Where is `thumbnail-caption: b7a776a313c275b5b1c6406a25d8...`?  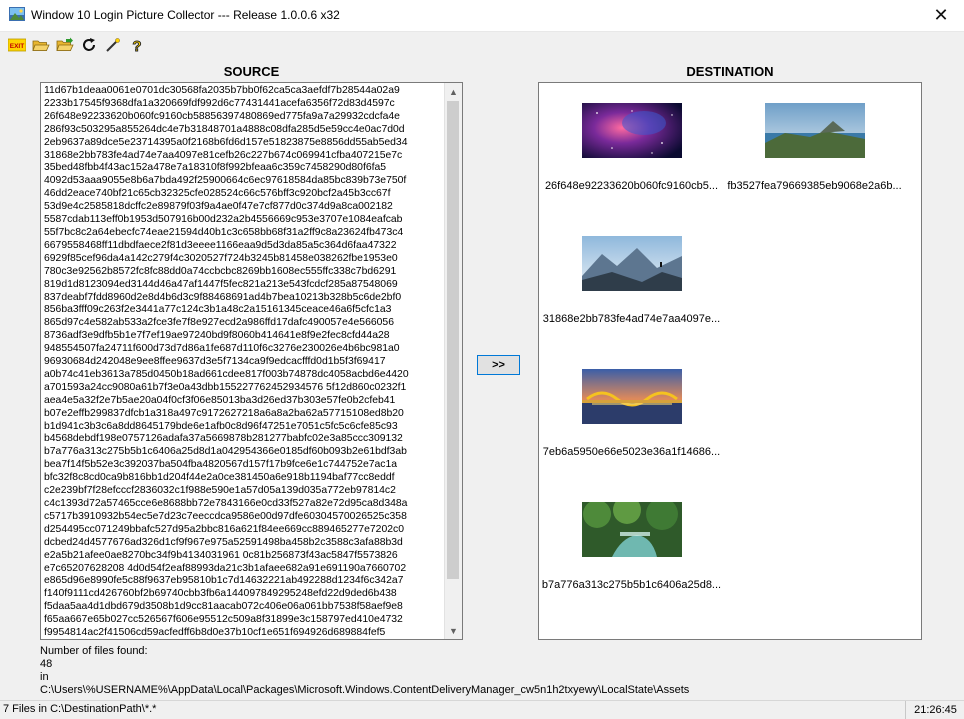 thumbnail-caption: b7a776a313c275b5b1c6406a25d8... is located at coordinates (631, 585).